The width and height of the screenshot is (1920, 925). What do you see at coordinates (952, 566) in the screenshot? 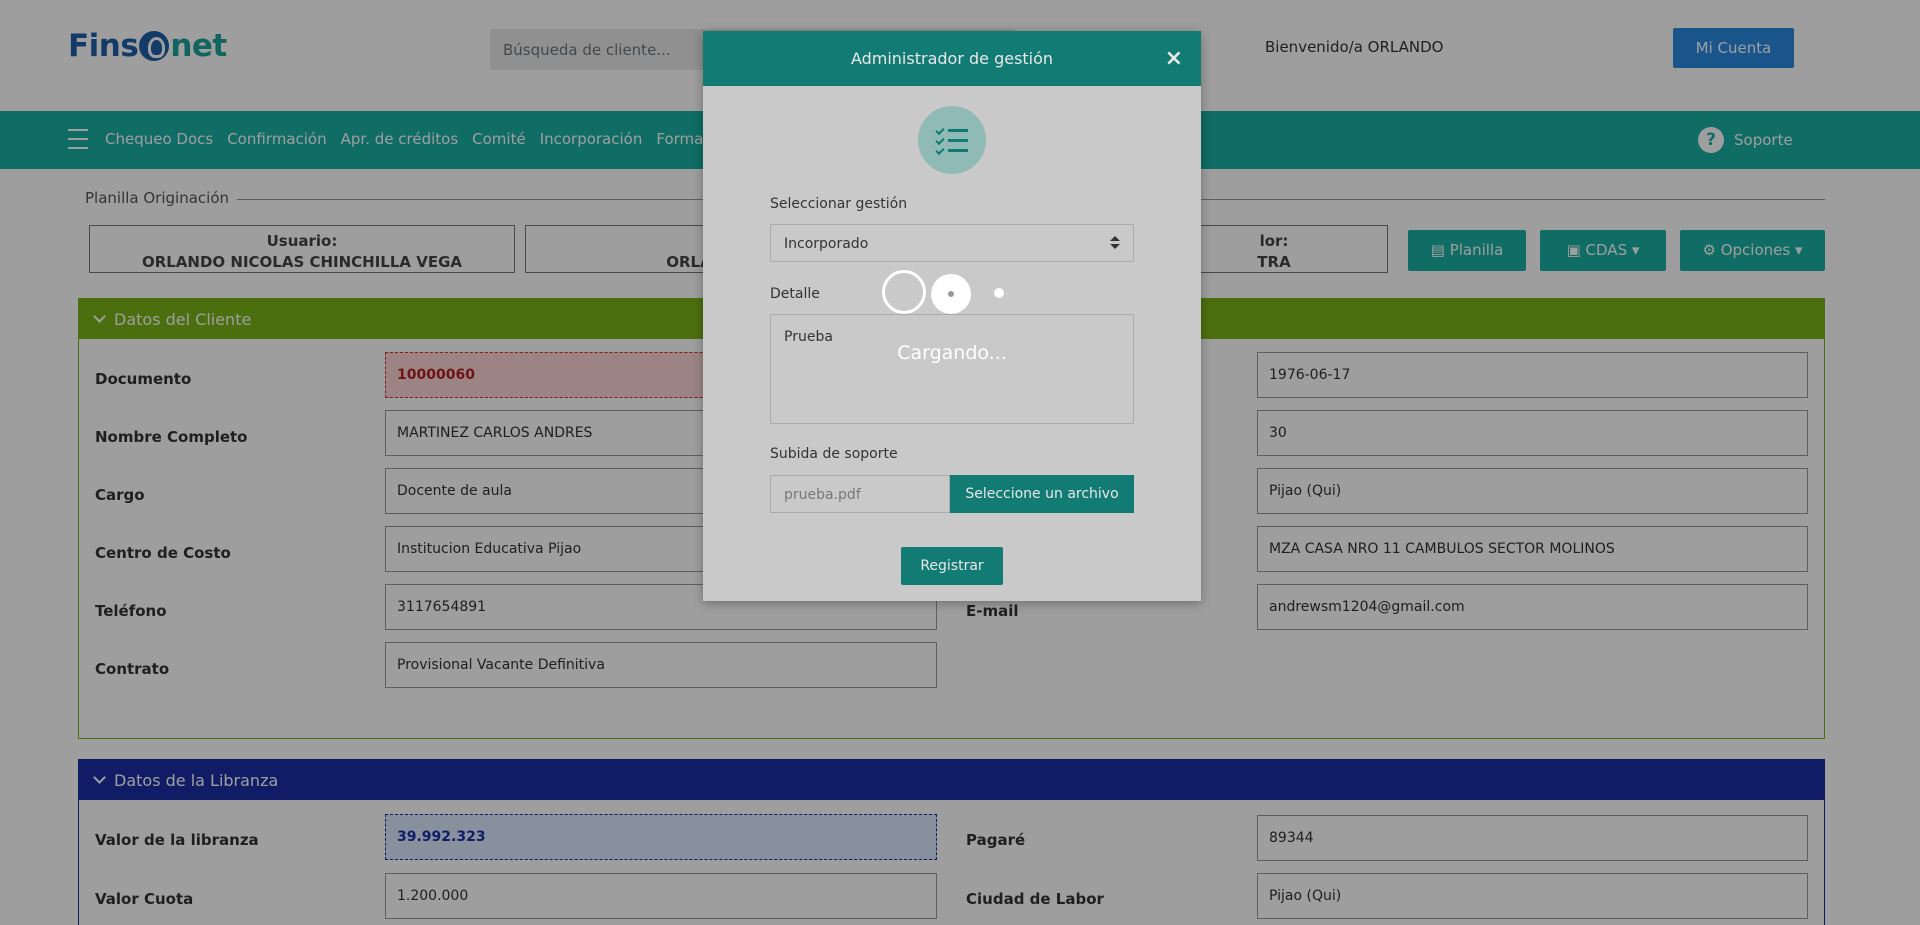
I see `registrar-button: Registrar` at bounding box center [952, 566].